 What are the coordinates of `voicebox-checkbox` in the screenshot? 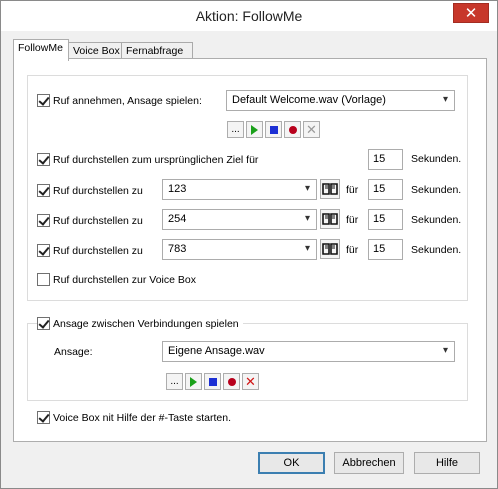 It's located at (43, 279).